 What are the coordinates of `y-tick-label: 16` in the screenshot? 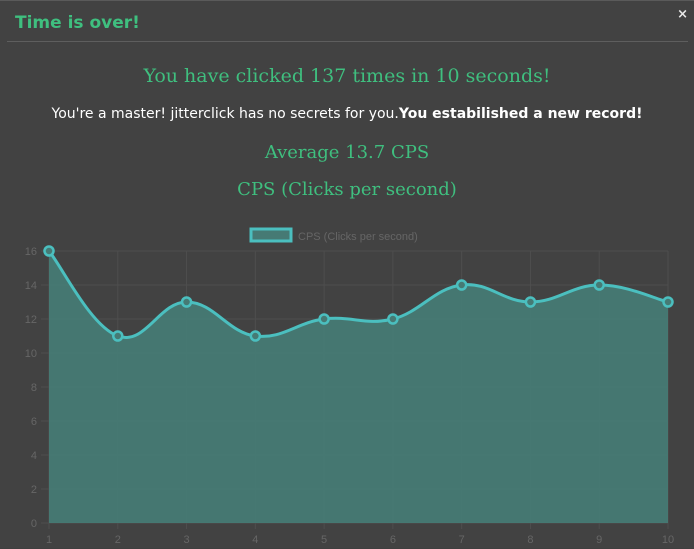 It's located at (31, 252).